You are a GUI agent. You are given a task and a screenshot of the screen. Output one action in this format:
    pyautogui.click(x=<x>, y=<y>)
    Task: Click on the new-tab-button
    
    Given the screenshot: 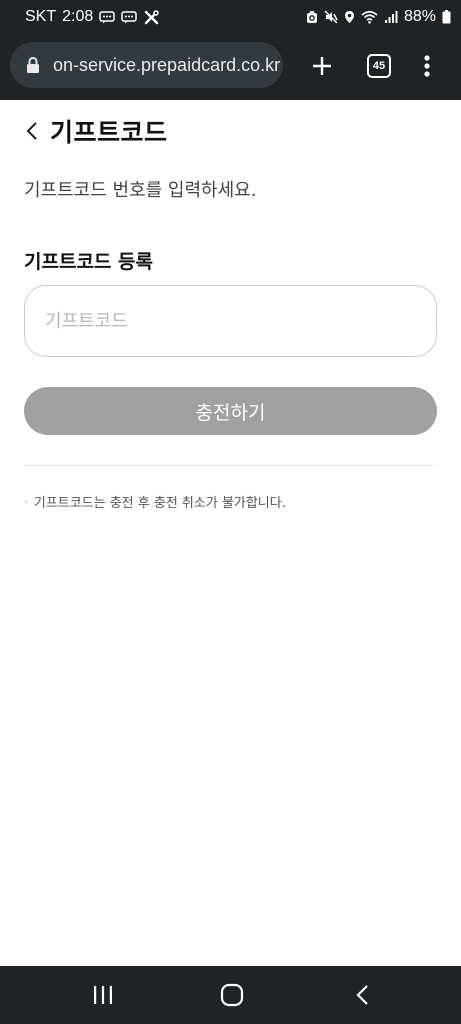 What is the action you would take?
    pyautogui.click(x=322, y=66)
    